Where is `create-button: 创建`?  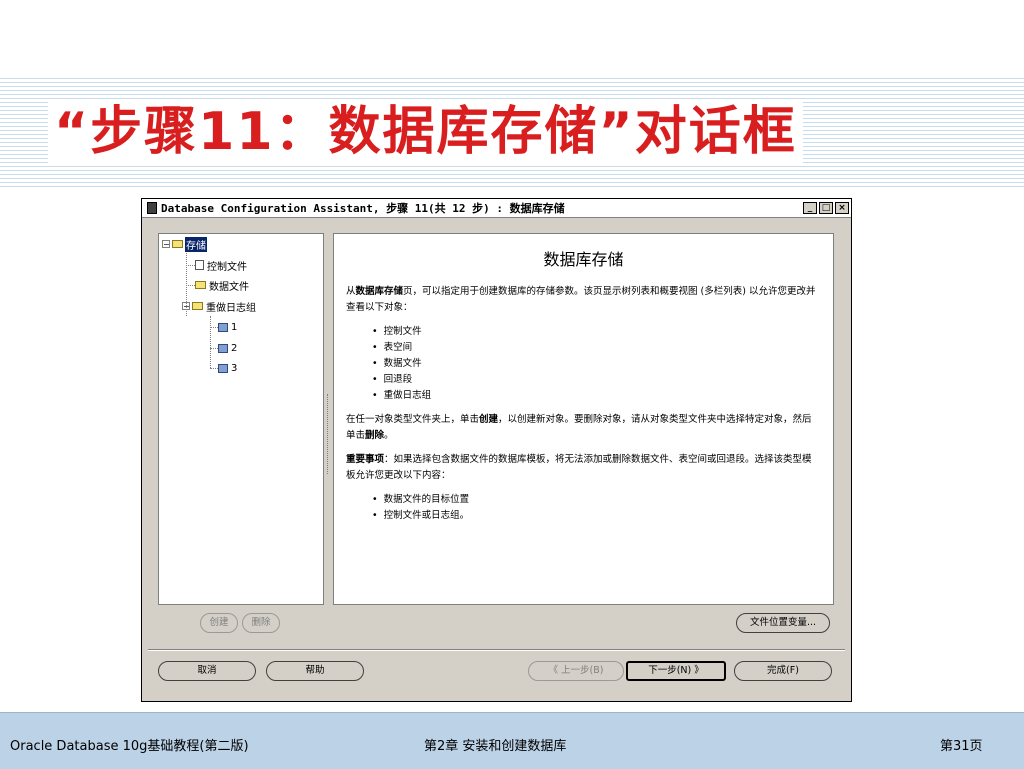
create-button: 创建 is located at coordinates (219, 623).